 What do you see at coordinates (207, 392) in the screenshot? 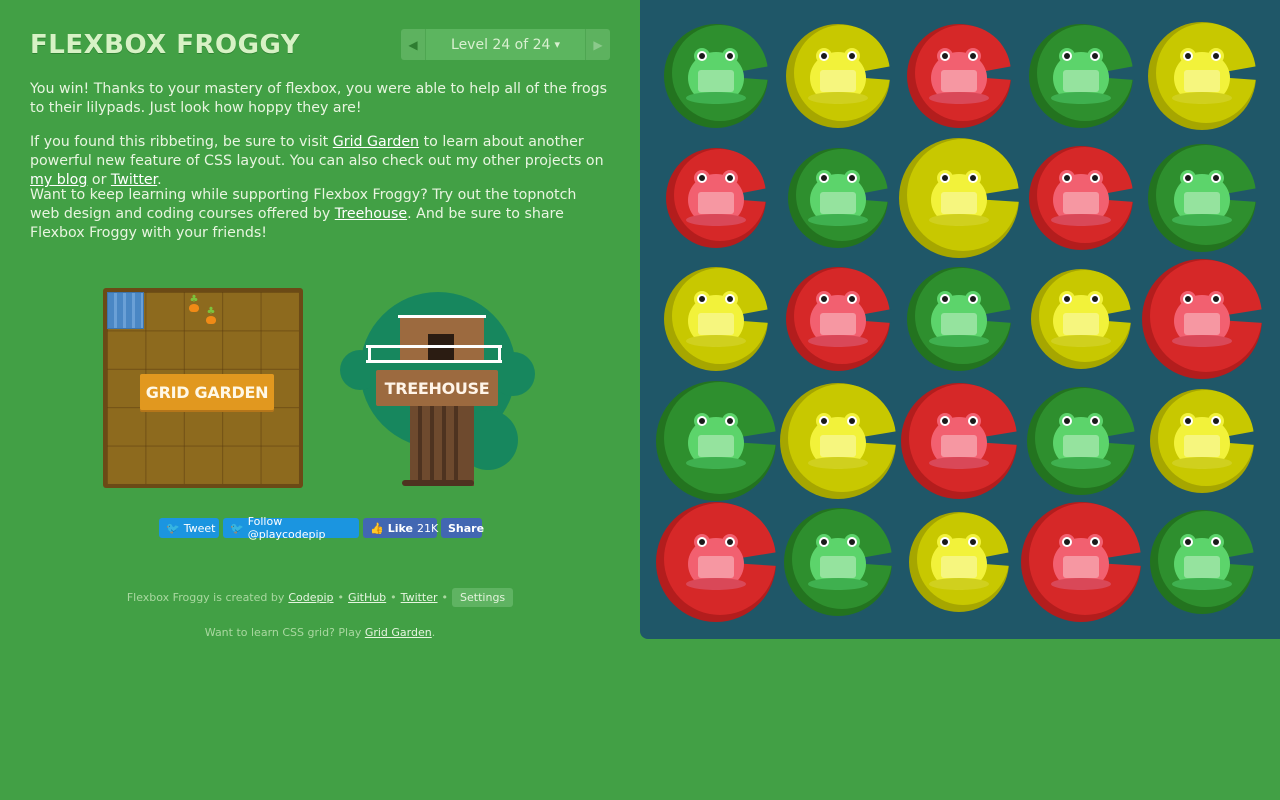
I see `grid-garden-label: GRID GARDEN` at bounding box center [207, 392].